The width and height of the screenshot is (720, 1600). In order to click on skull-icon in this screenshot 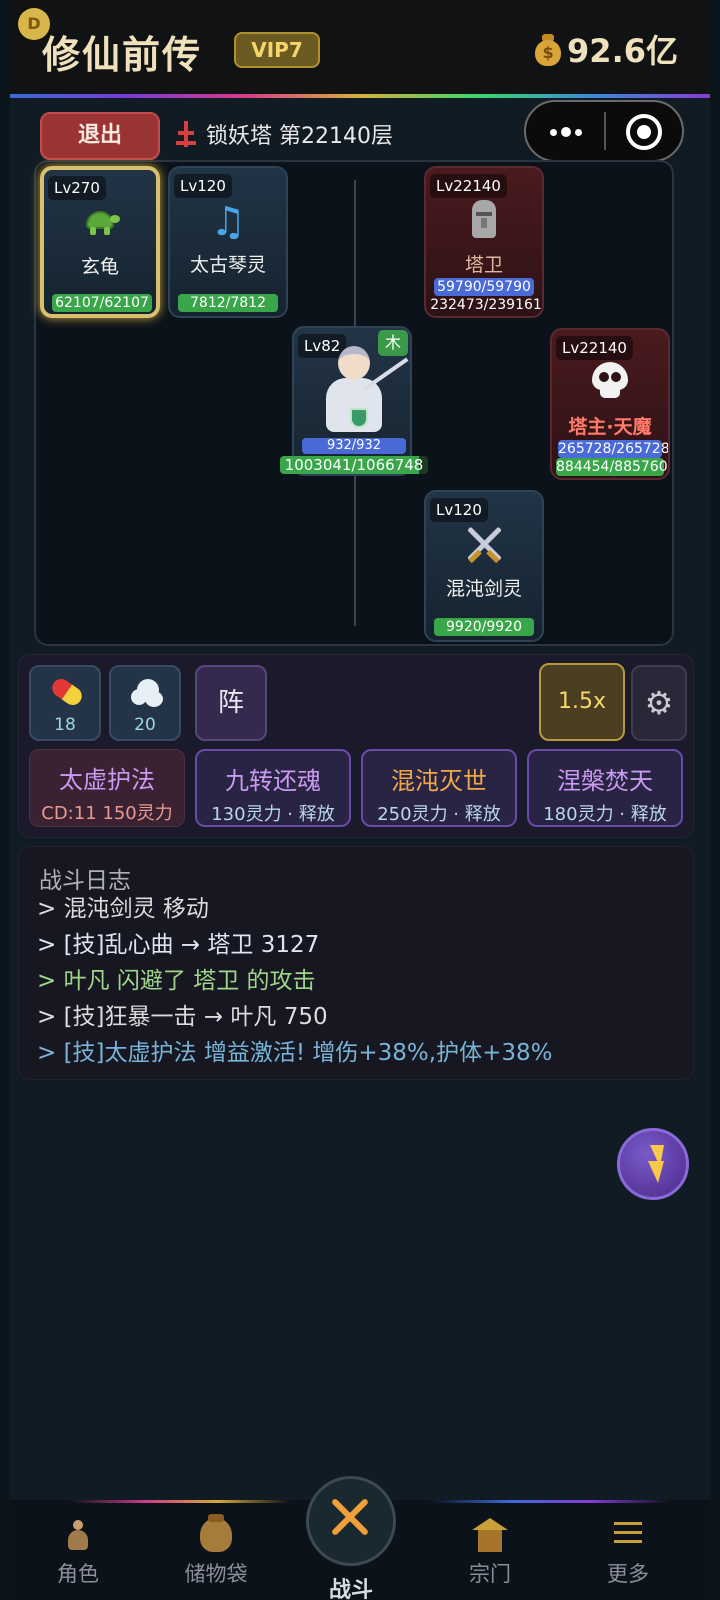, I will do `click(610, 386)`.